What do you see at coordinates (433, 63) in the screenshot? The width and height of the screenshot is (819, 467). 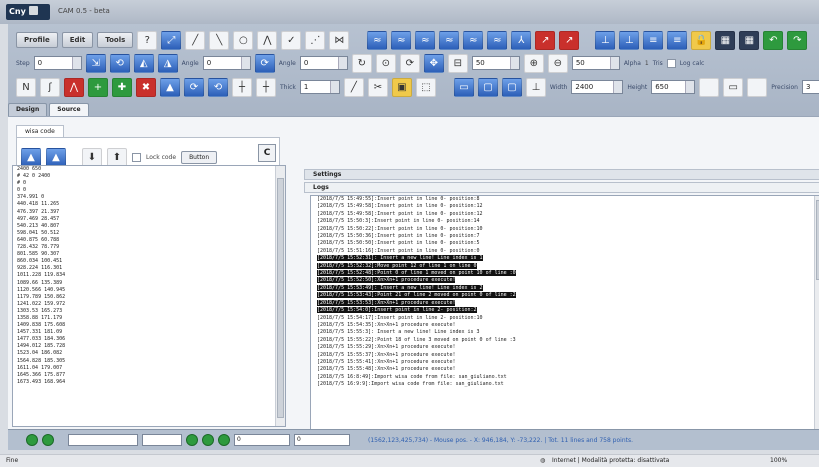 I see `move-icon: ✥` at bounding box center [433, 63].